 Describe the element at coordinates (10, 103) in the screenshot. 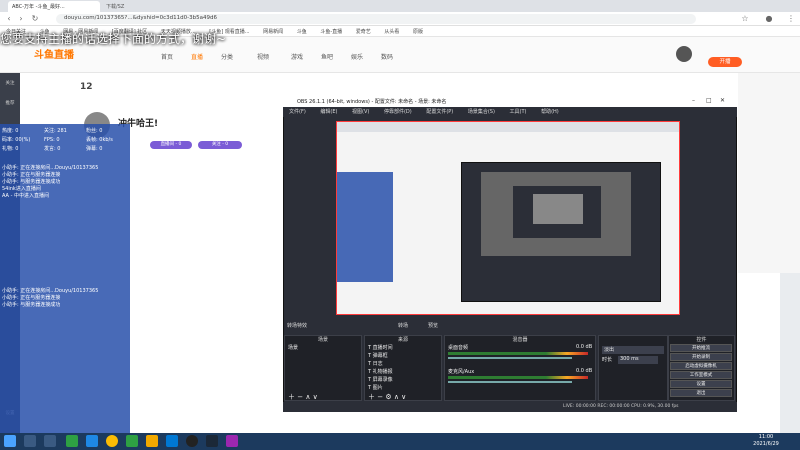

I see `sidebar-item: 推荐` at that location.